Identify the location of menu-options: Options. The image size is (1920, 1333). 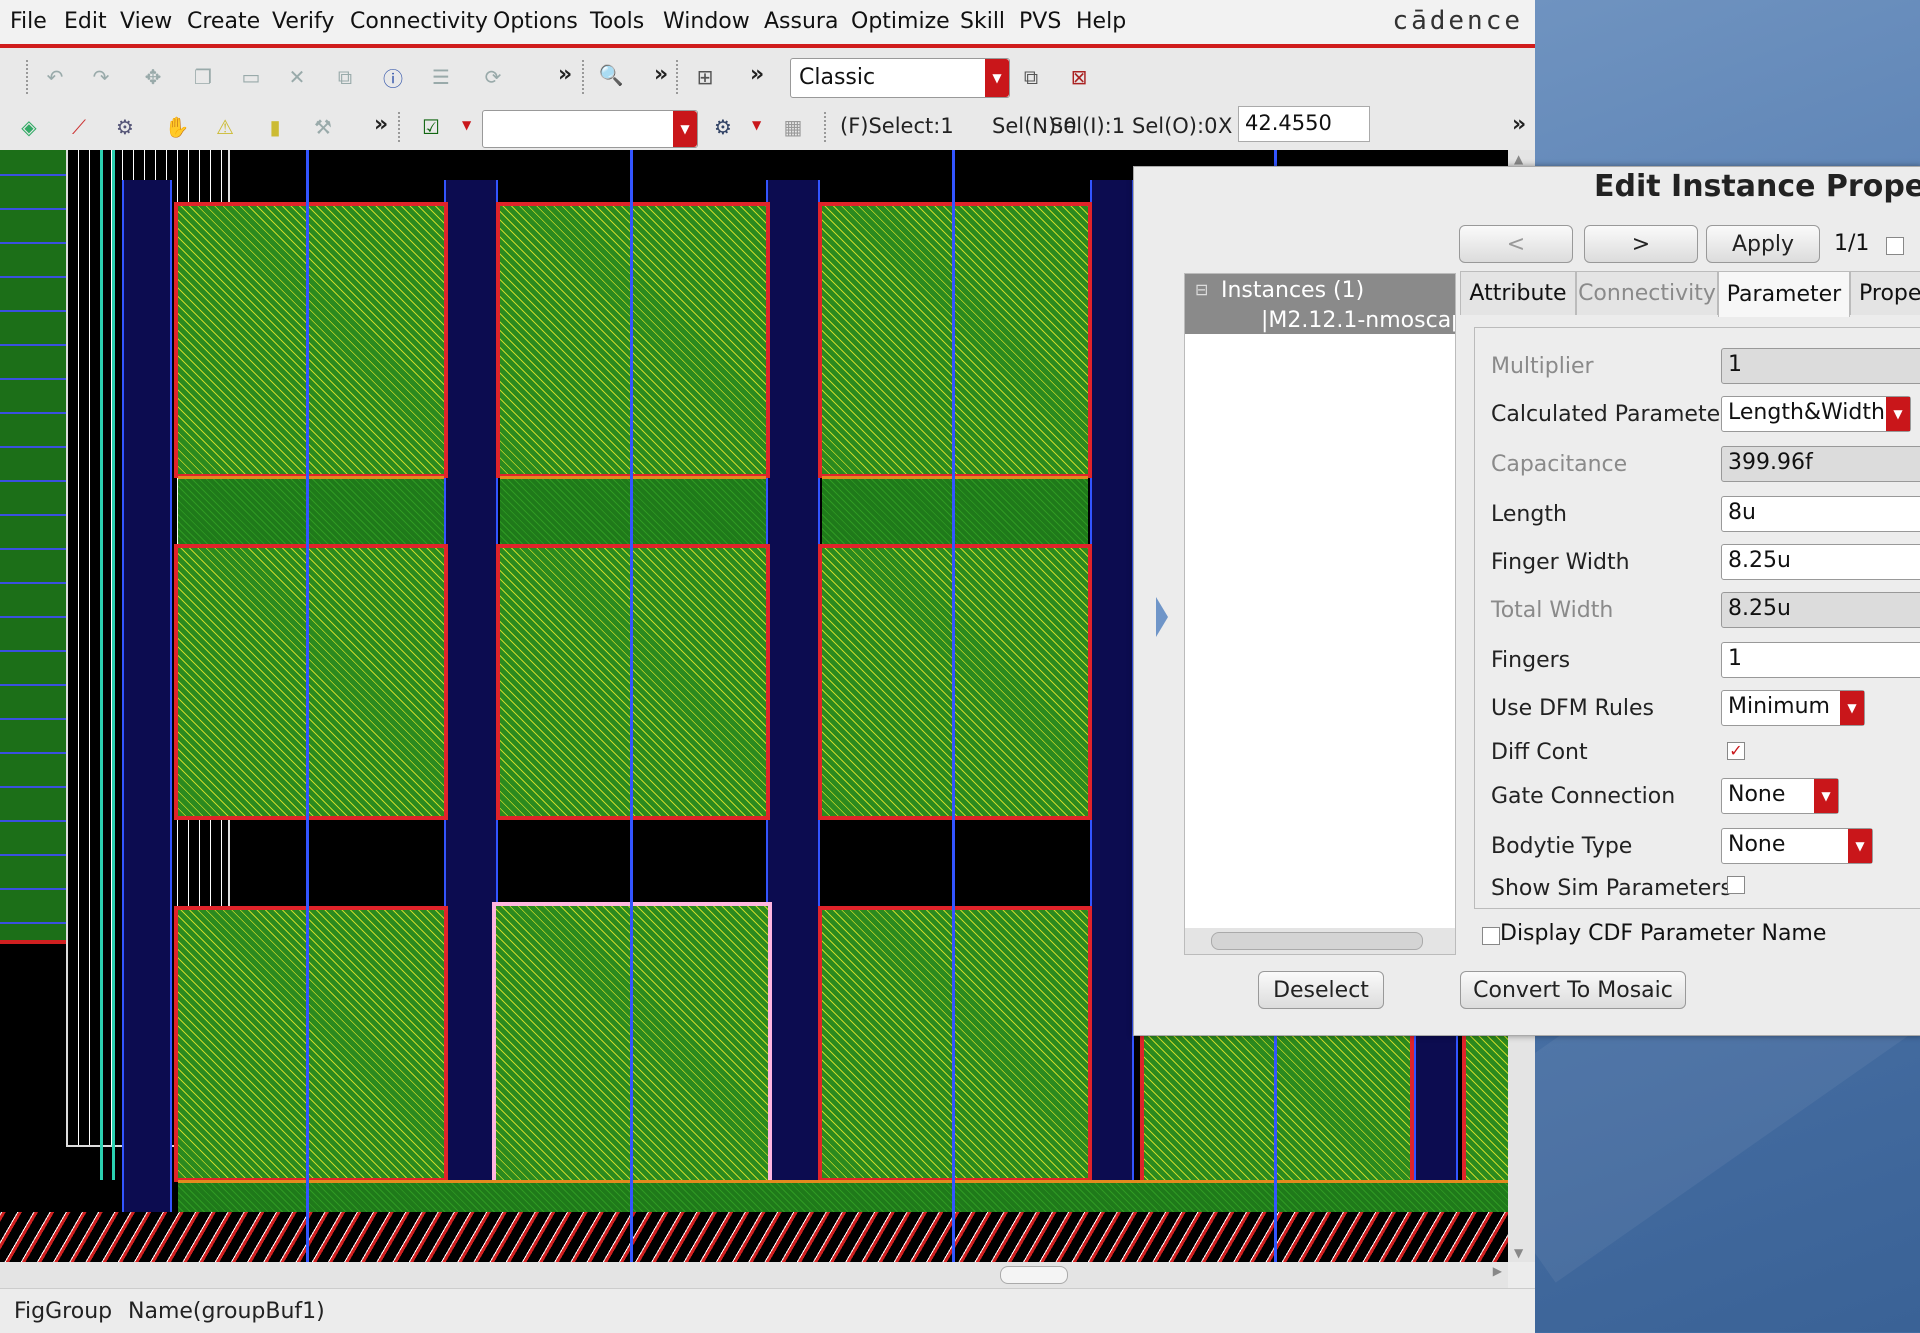
(535, 21).